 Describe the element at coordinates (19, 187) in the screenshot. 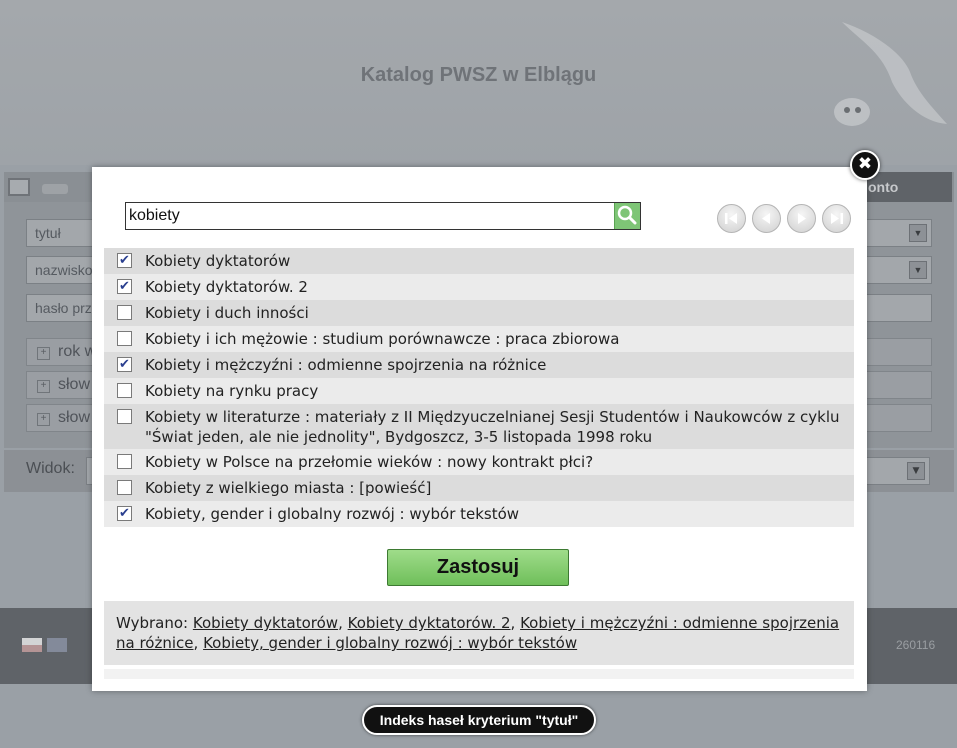

I see `window-icon` at that location.